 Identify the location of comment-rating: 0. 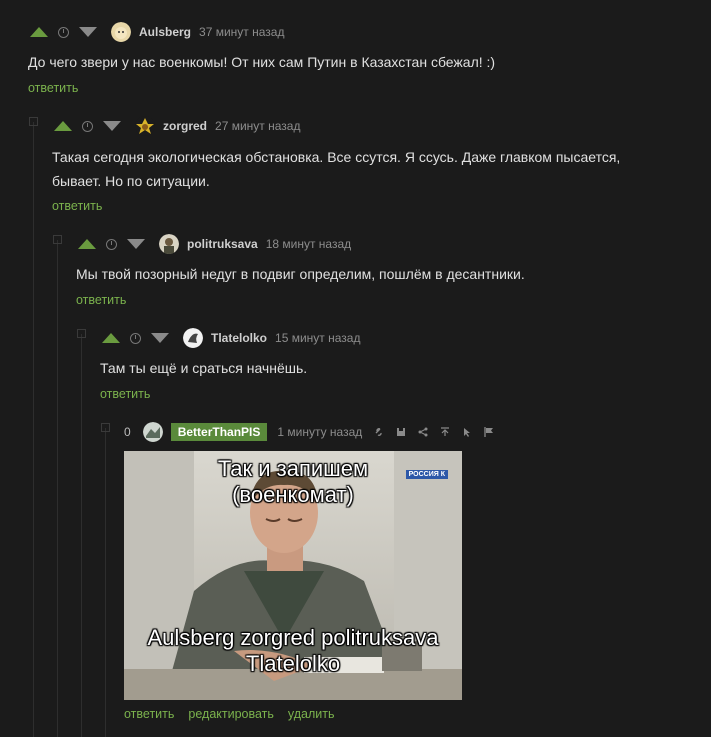
(127, 432).